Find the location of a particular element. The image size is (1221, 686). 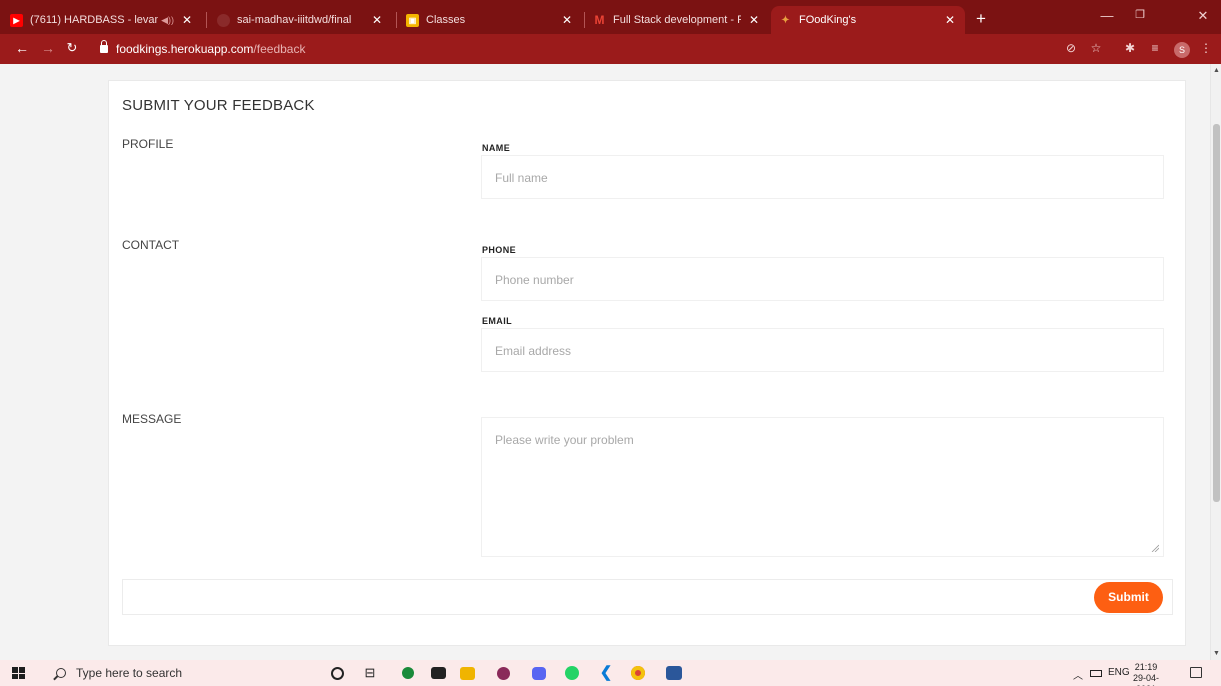

tab-foodkings: ✦ FOodKing's ✕ is located at coordinates (868, 20).